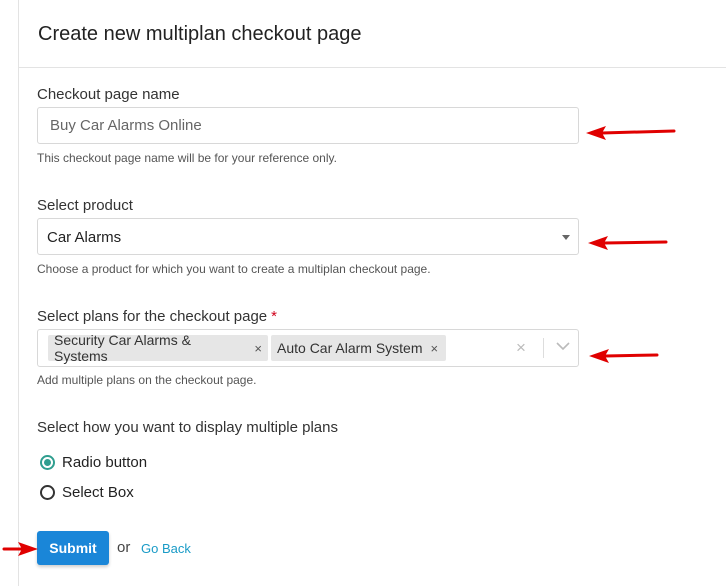 This screenshot has height=586, width=726. I want to click on checkout-name-input, so click(308, 125).